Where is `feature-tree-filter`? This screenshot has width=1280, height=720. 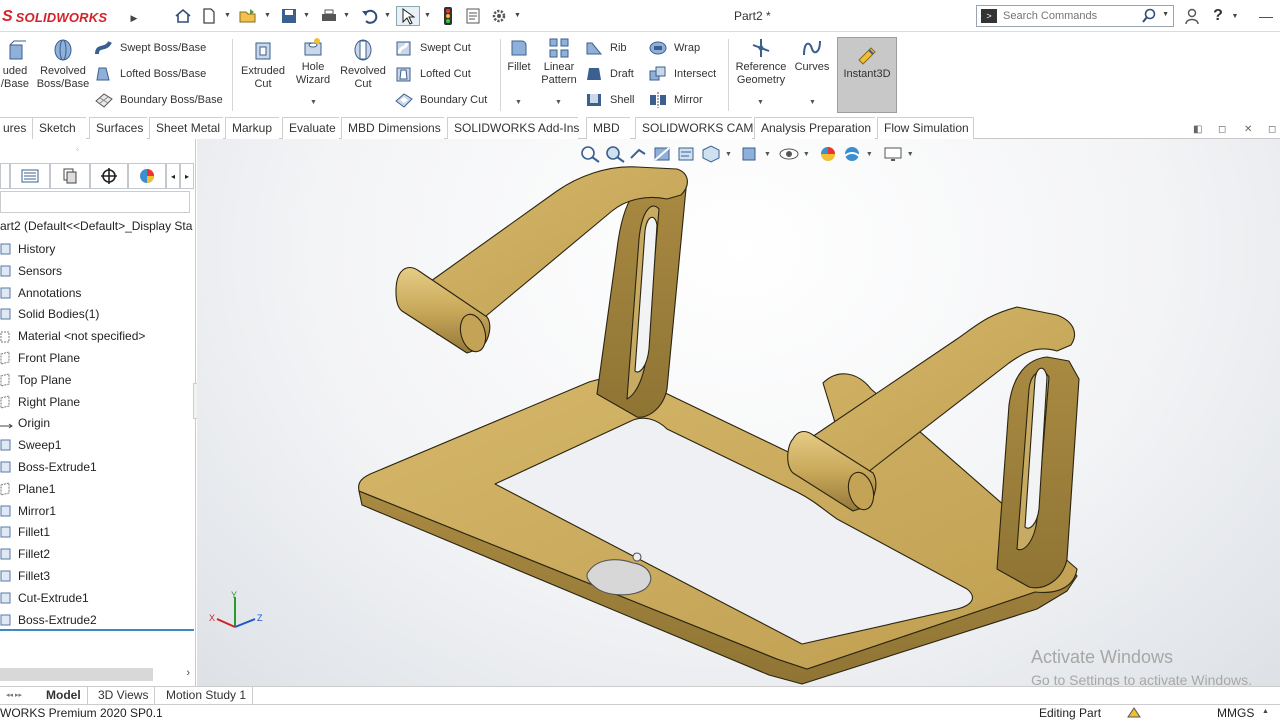
feature-tree-filter is located at coordinates (95, 202).